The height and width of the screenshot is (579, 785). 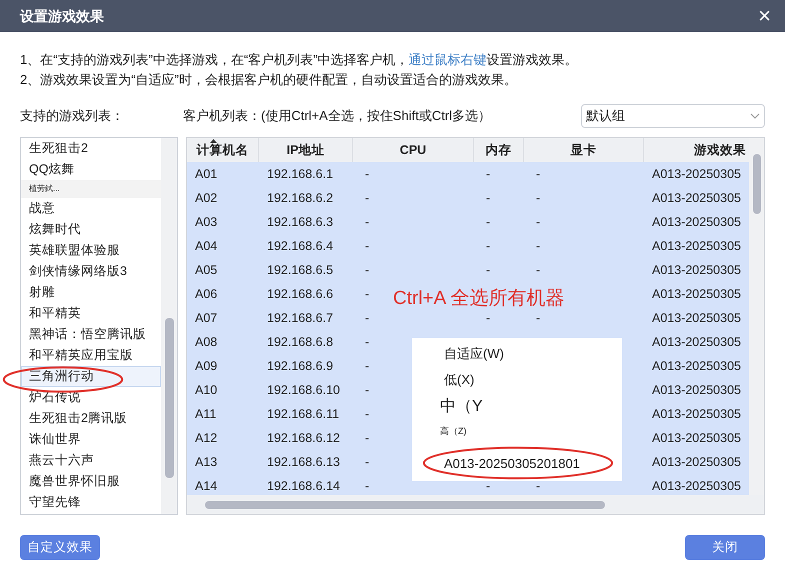 I want to click on chevron-down-icon, so click(x=755, y=116).